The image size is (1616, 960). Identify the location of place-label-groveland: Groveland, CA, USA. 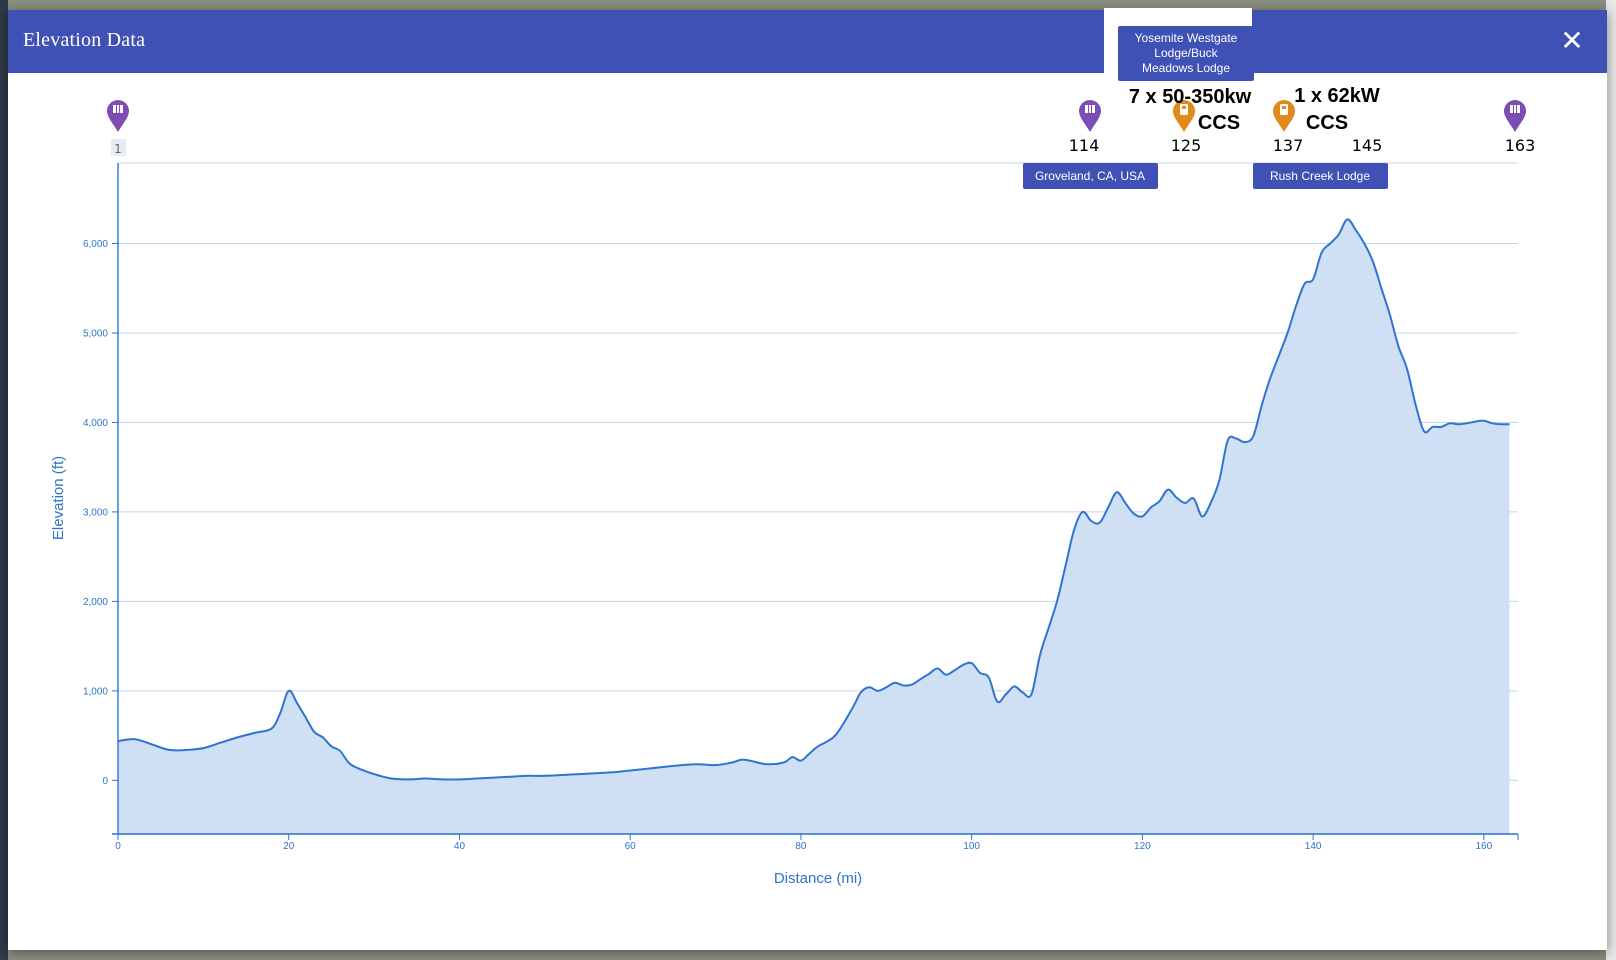
(1090, 176).